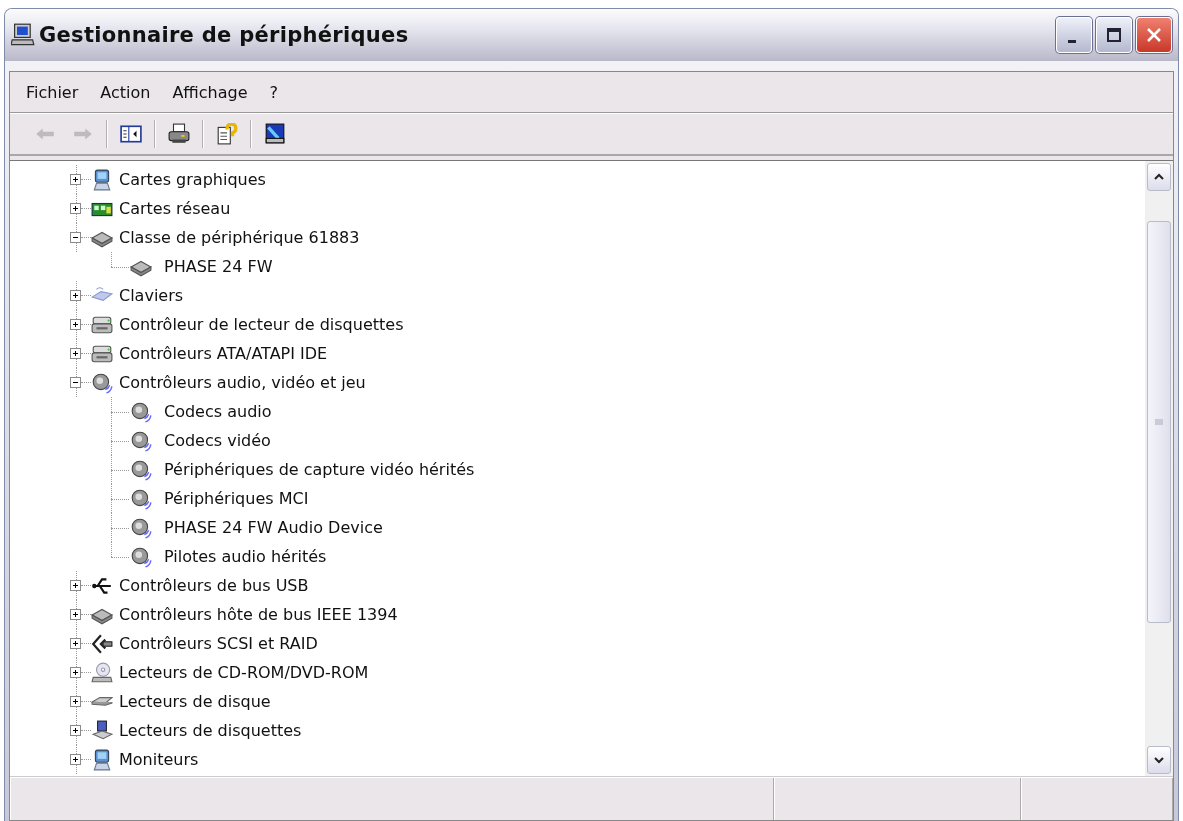  Describe the element at coordinates (261, 324) in the screenshot. I see `tree-item: Contrôleur de lecteur de disquettes` at that location.